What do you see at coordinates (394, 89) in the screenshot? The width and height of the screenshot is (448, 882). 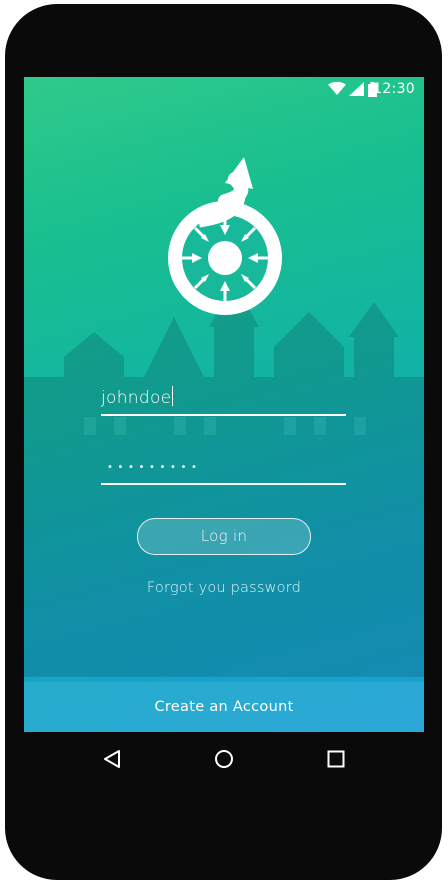 I see `status-time: 12:30` at bounding box center [394, 89].